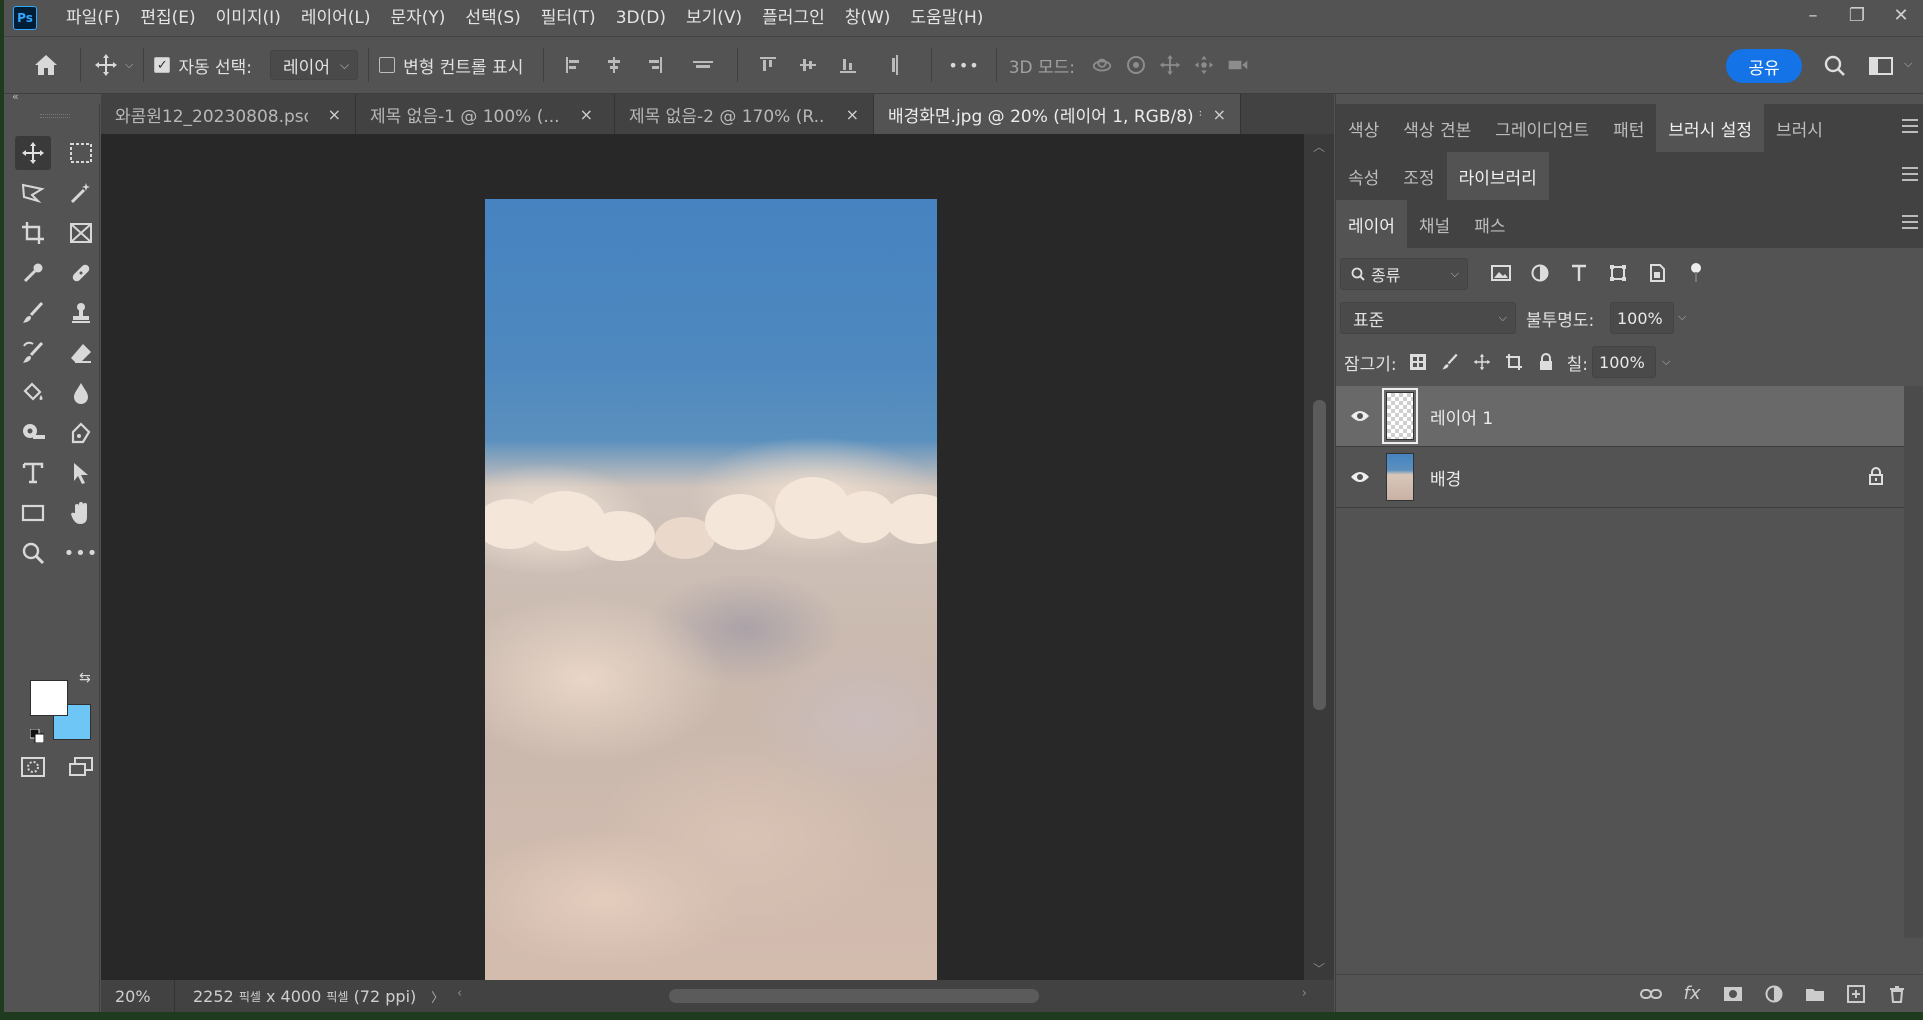 The height and width of the screenshot is (1020, 1923). I want to click on new-layer-icon, so click(1856, 994).